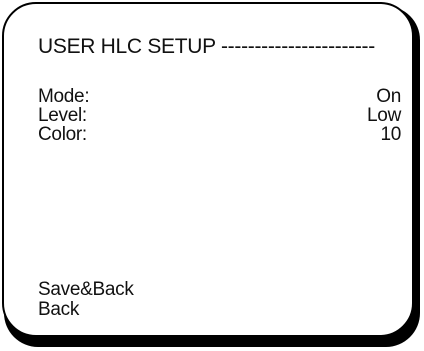 The width and height of the screenshot is (424, 351). Describe the element at coordinates (384, 116) in the screenshot. I see `level-value: Low` at that location.